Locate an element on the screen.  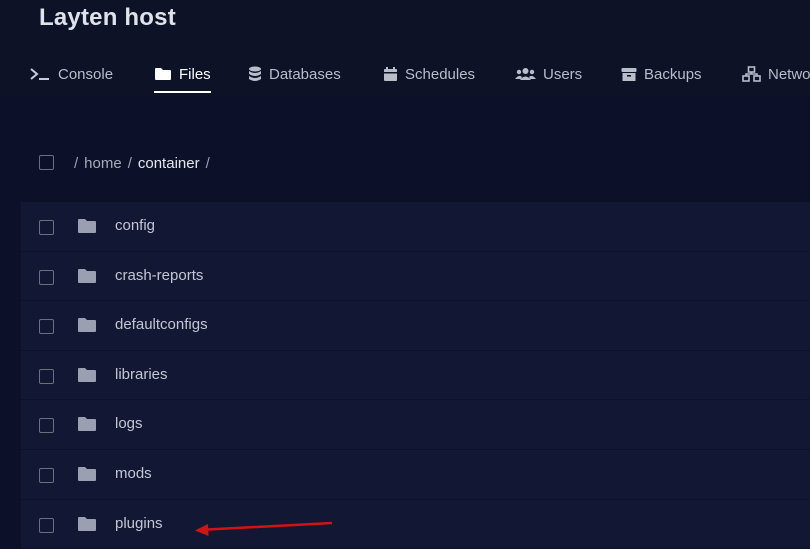
tab-schedules-label: Schedules is located at coordinates (440, 74).